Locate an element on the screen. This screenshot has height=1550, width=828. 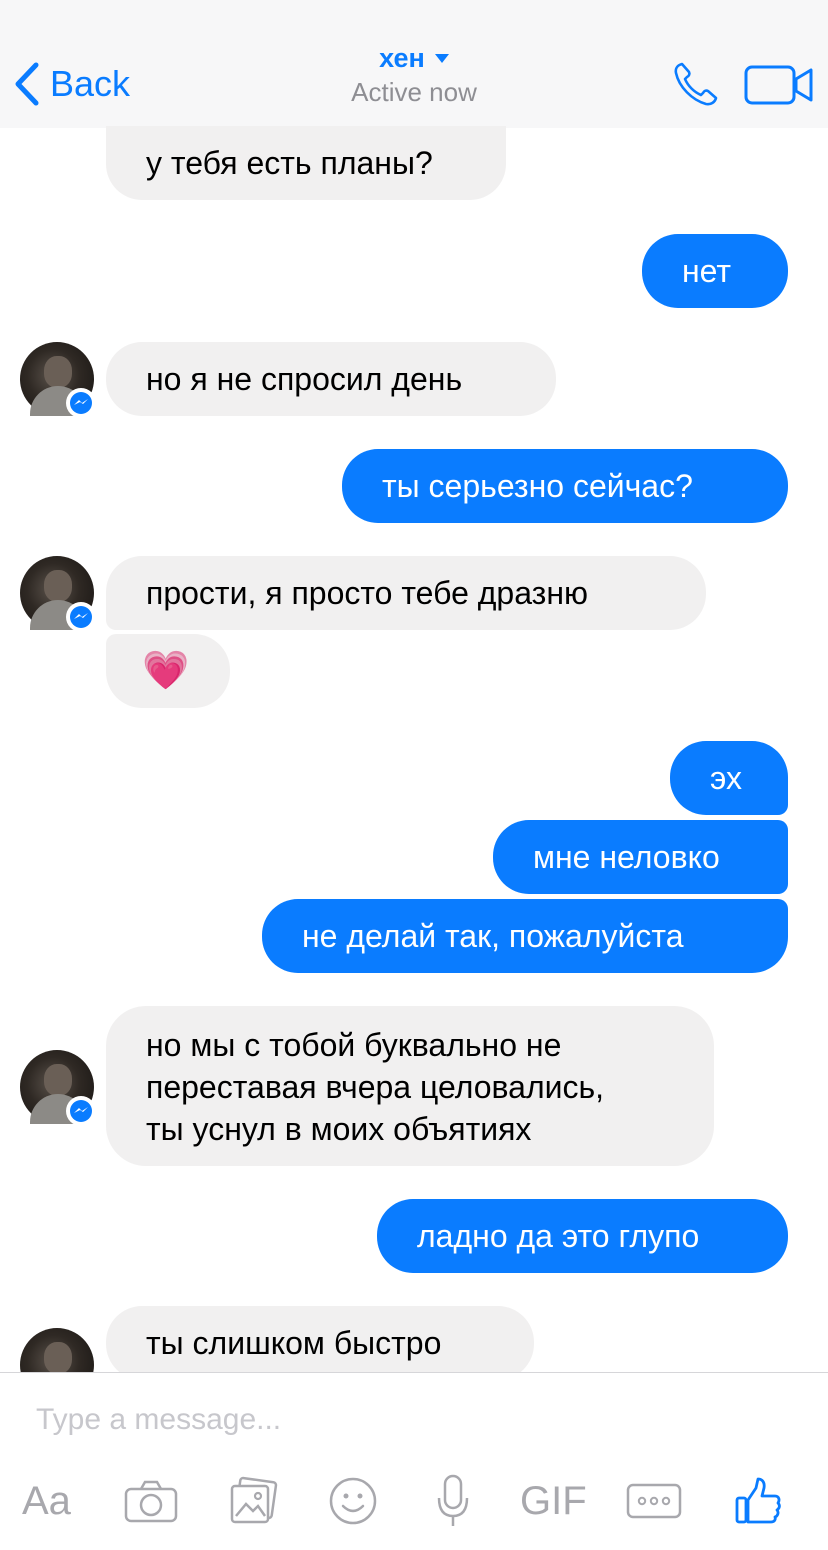
message-input is located at coordinates (406, 1420).